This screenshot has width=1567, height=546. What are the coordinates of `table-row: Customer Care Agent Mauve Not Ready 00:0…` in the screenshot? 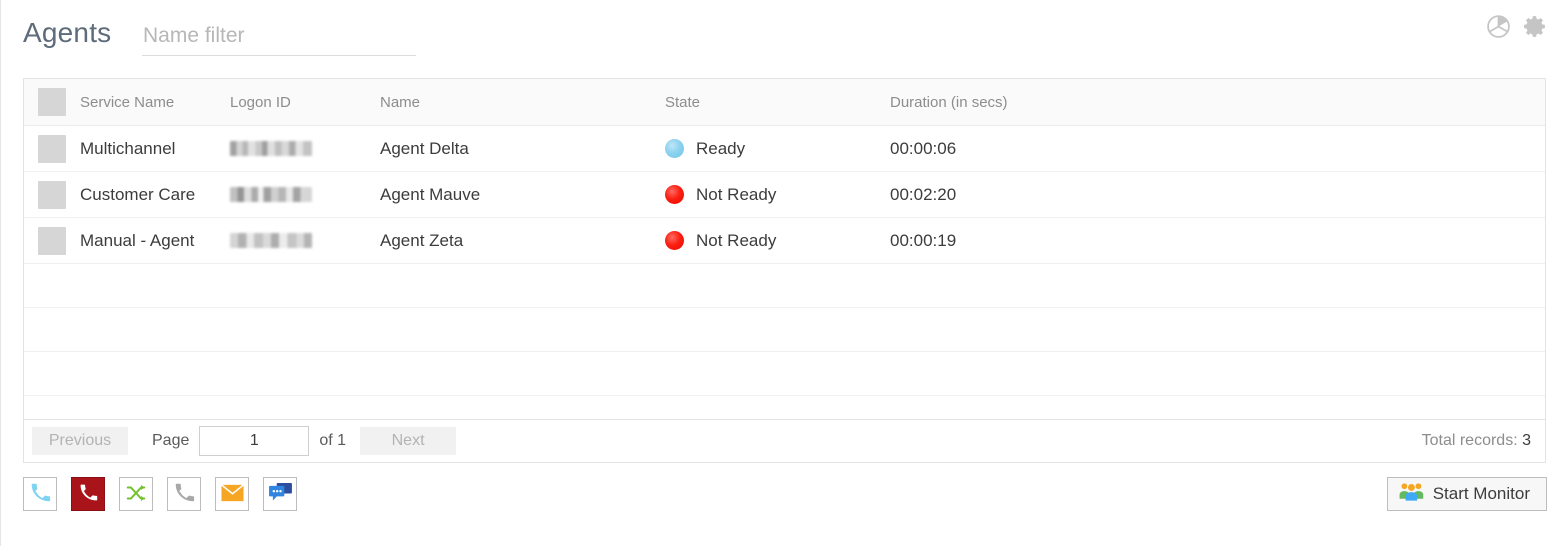 It's located at (784, 195).